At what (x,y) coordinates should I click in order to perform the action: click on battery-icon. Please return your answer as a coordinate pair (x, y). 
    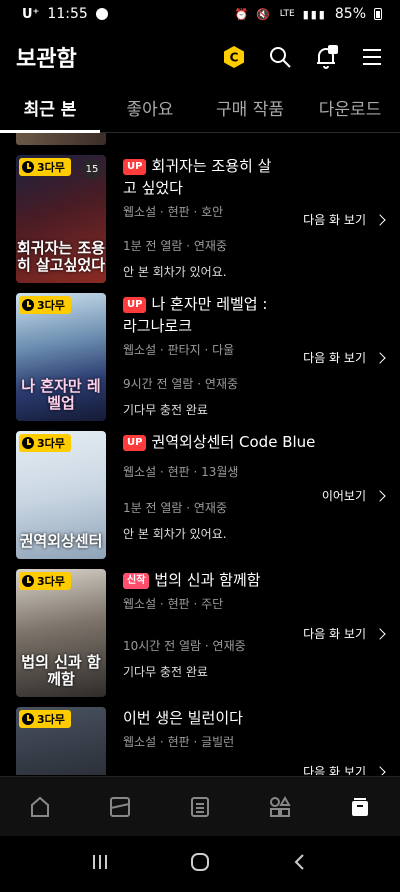
    Looking at the image, I should click on (378, 14).